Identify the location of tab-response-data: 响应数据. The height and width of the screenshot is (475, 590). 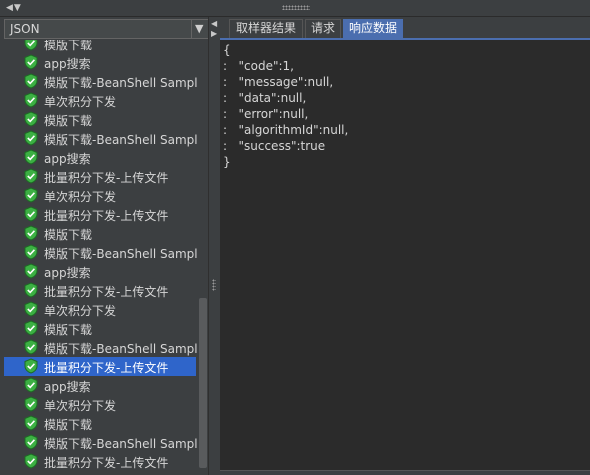
(373, 28).